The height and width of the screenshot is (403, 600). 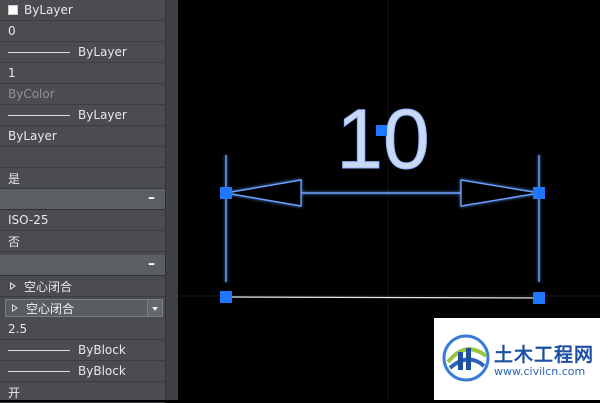 I want to click on dimension-text: 10, so click(x=383, y=139).